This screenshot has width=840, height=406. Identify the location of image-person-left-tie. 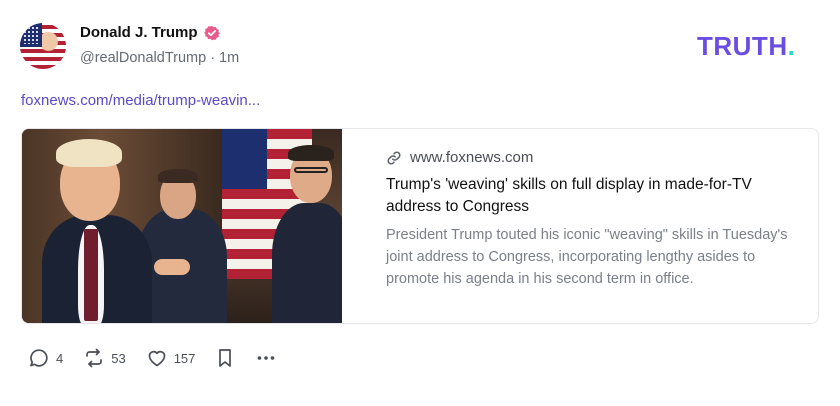
(91, 275).